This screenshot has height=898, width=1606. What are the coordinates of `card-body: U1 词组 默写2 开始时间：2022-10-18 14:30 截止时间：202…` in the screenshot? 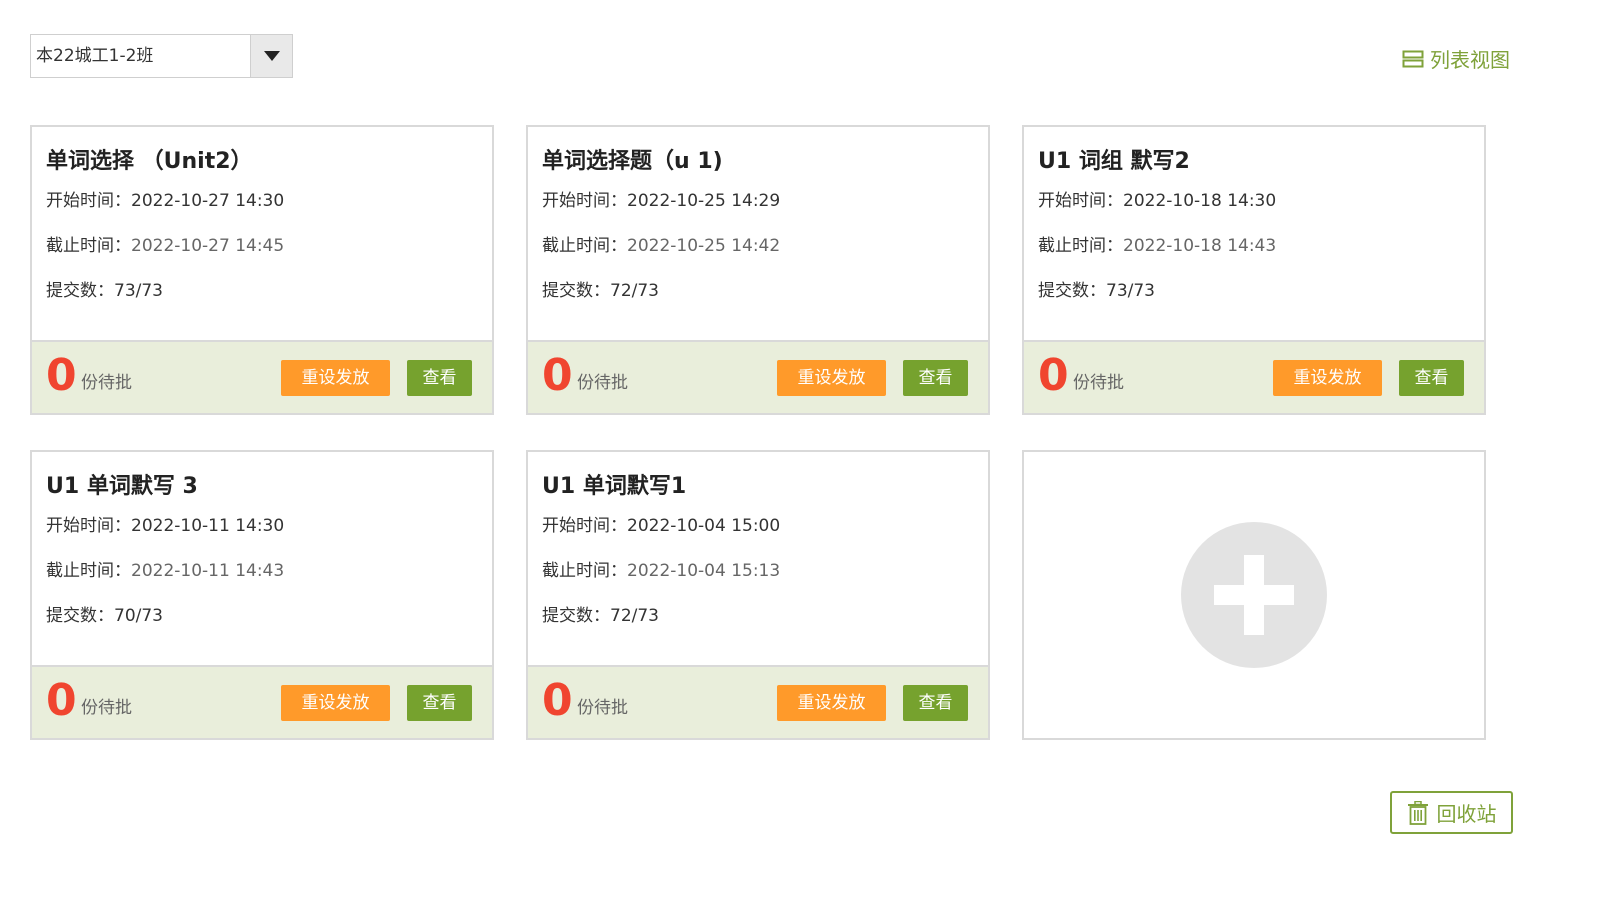 It's located at (1254, 233).